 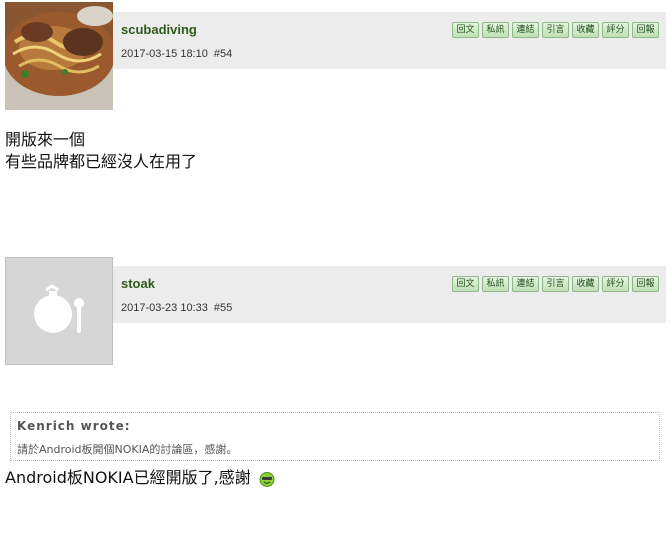 I want to click on post-body: 開版來一個 有些品牌都已經沒人在用了, so click(x=101, y=151).